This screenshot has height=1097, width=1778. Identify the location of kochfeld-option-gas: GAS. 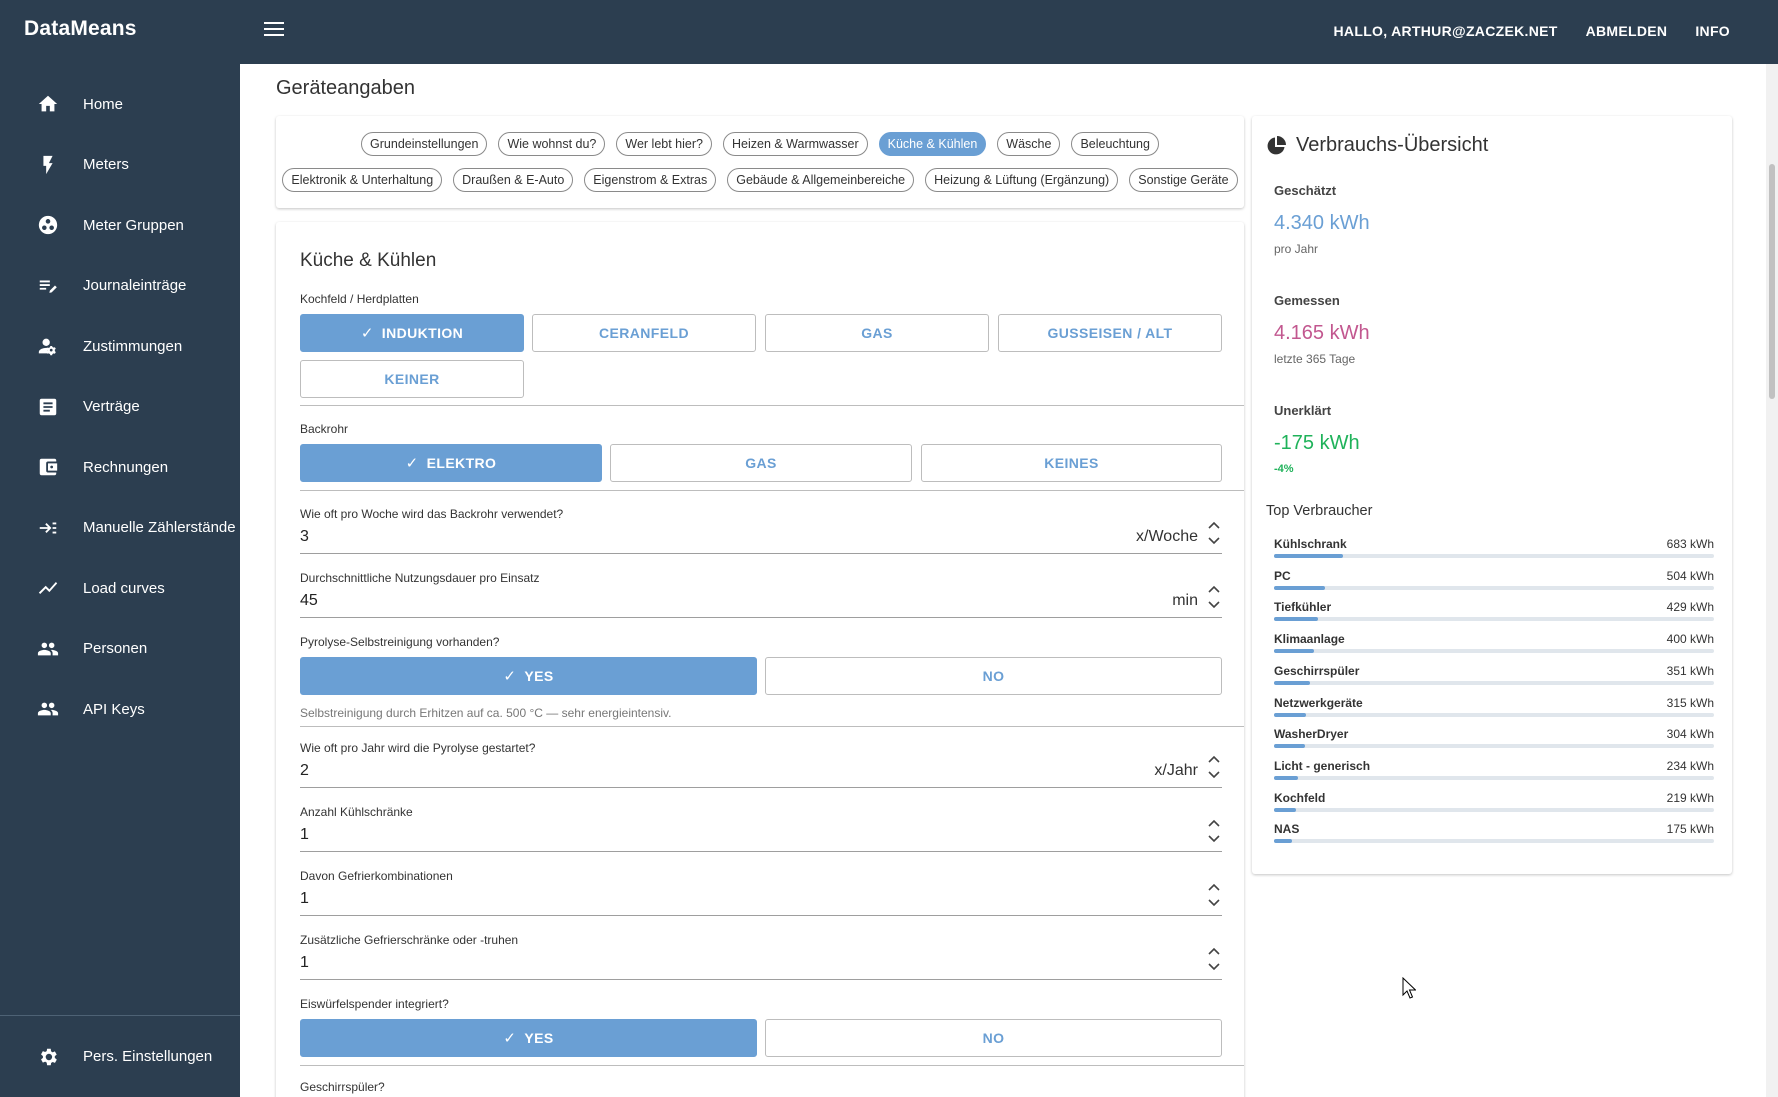
(877, 333).